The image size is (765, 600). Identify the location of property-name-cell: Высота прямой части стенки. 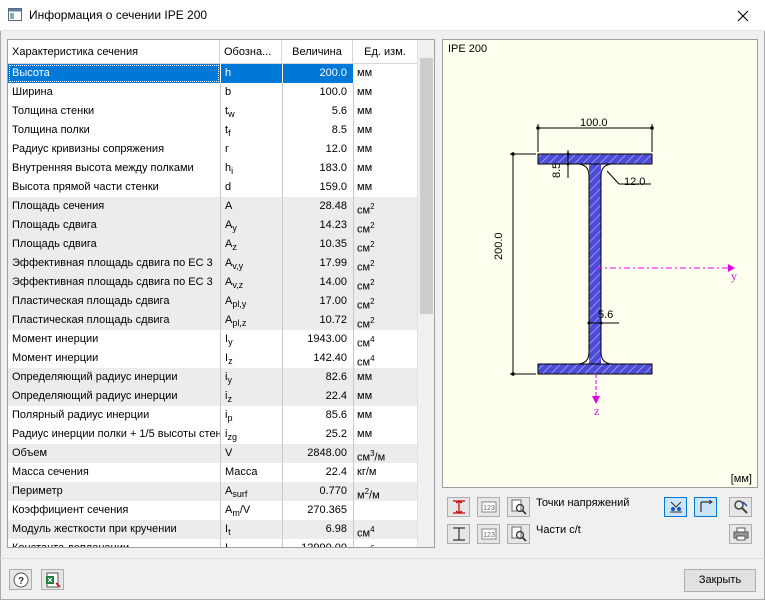
(85, 187).